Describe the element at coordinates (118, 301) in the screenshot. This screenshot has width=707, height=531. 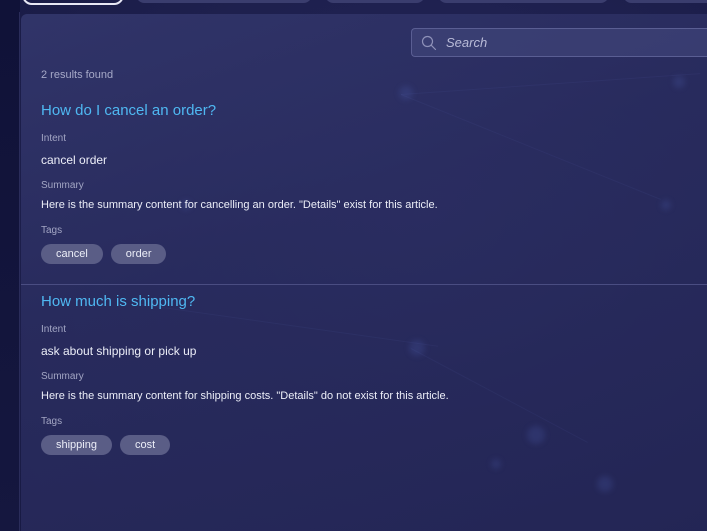
I see `article-title-link: How much is shipping?` at that location.